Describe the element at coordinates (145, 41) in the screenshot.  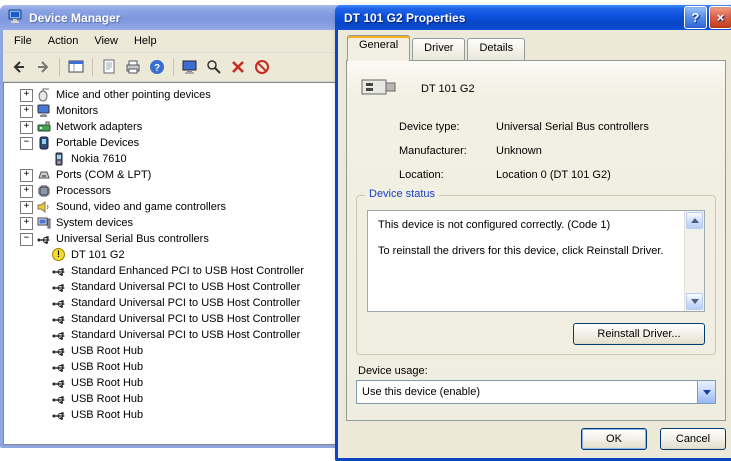
I see `menu-item-help: Help` at that location.